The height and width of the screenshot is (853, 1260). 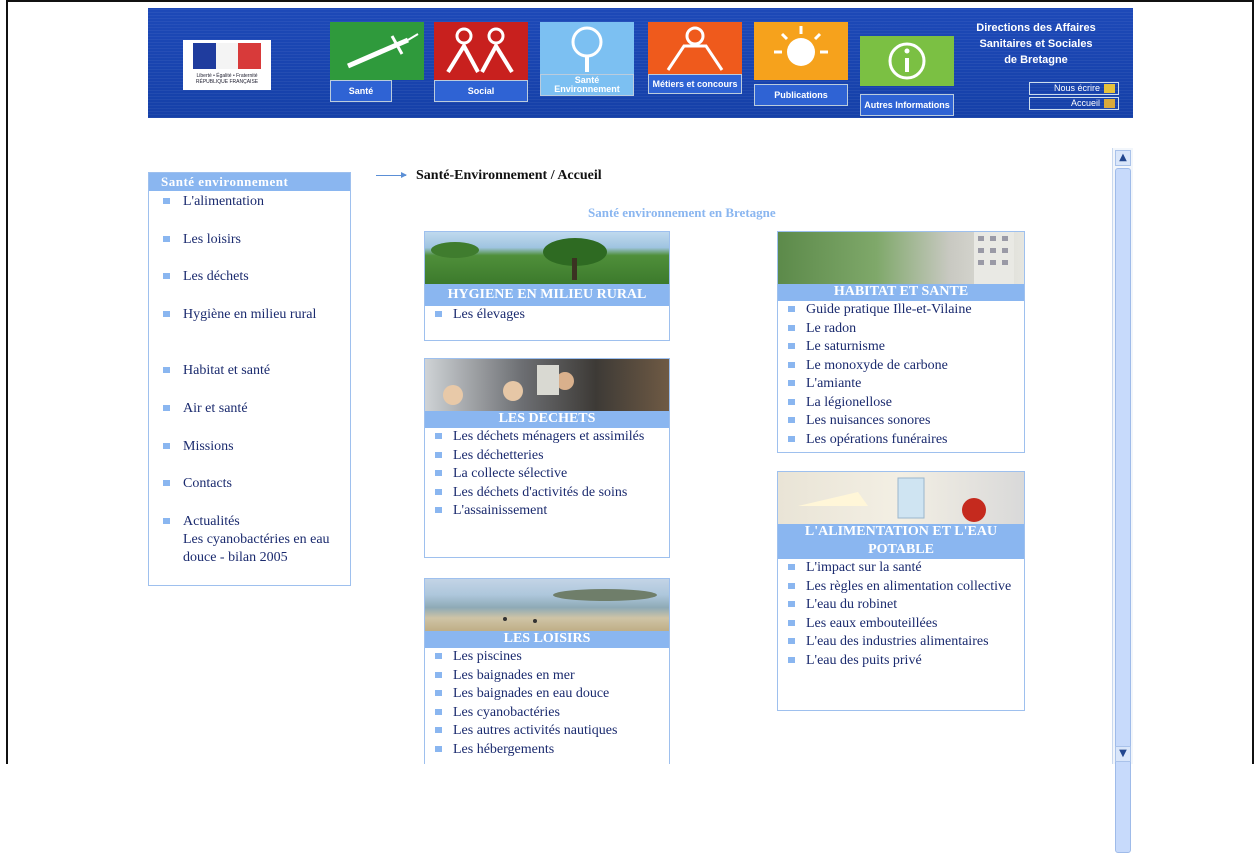 I want to click on section-hygiene: HYGIENE EN MILIEU RURAL Les élevages, so click(x=547, y=286).